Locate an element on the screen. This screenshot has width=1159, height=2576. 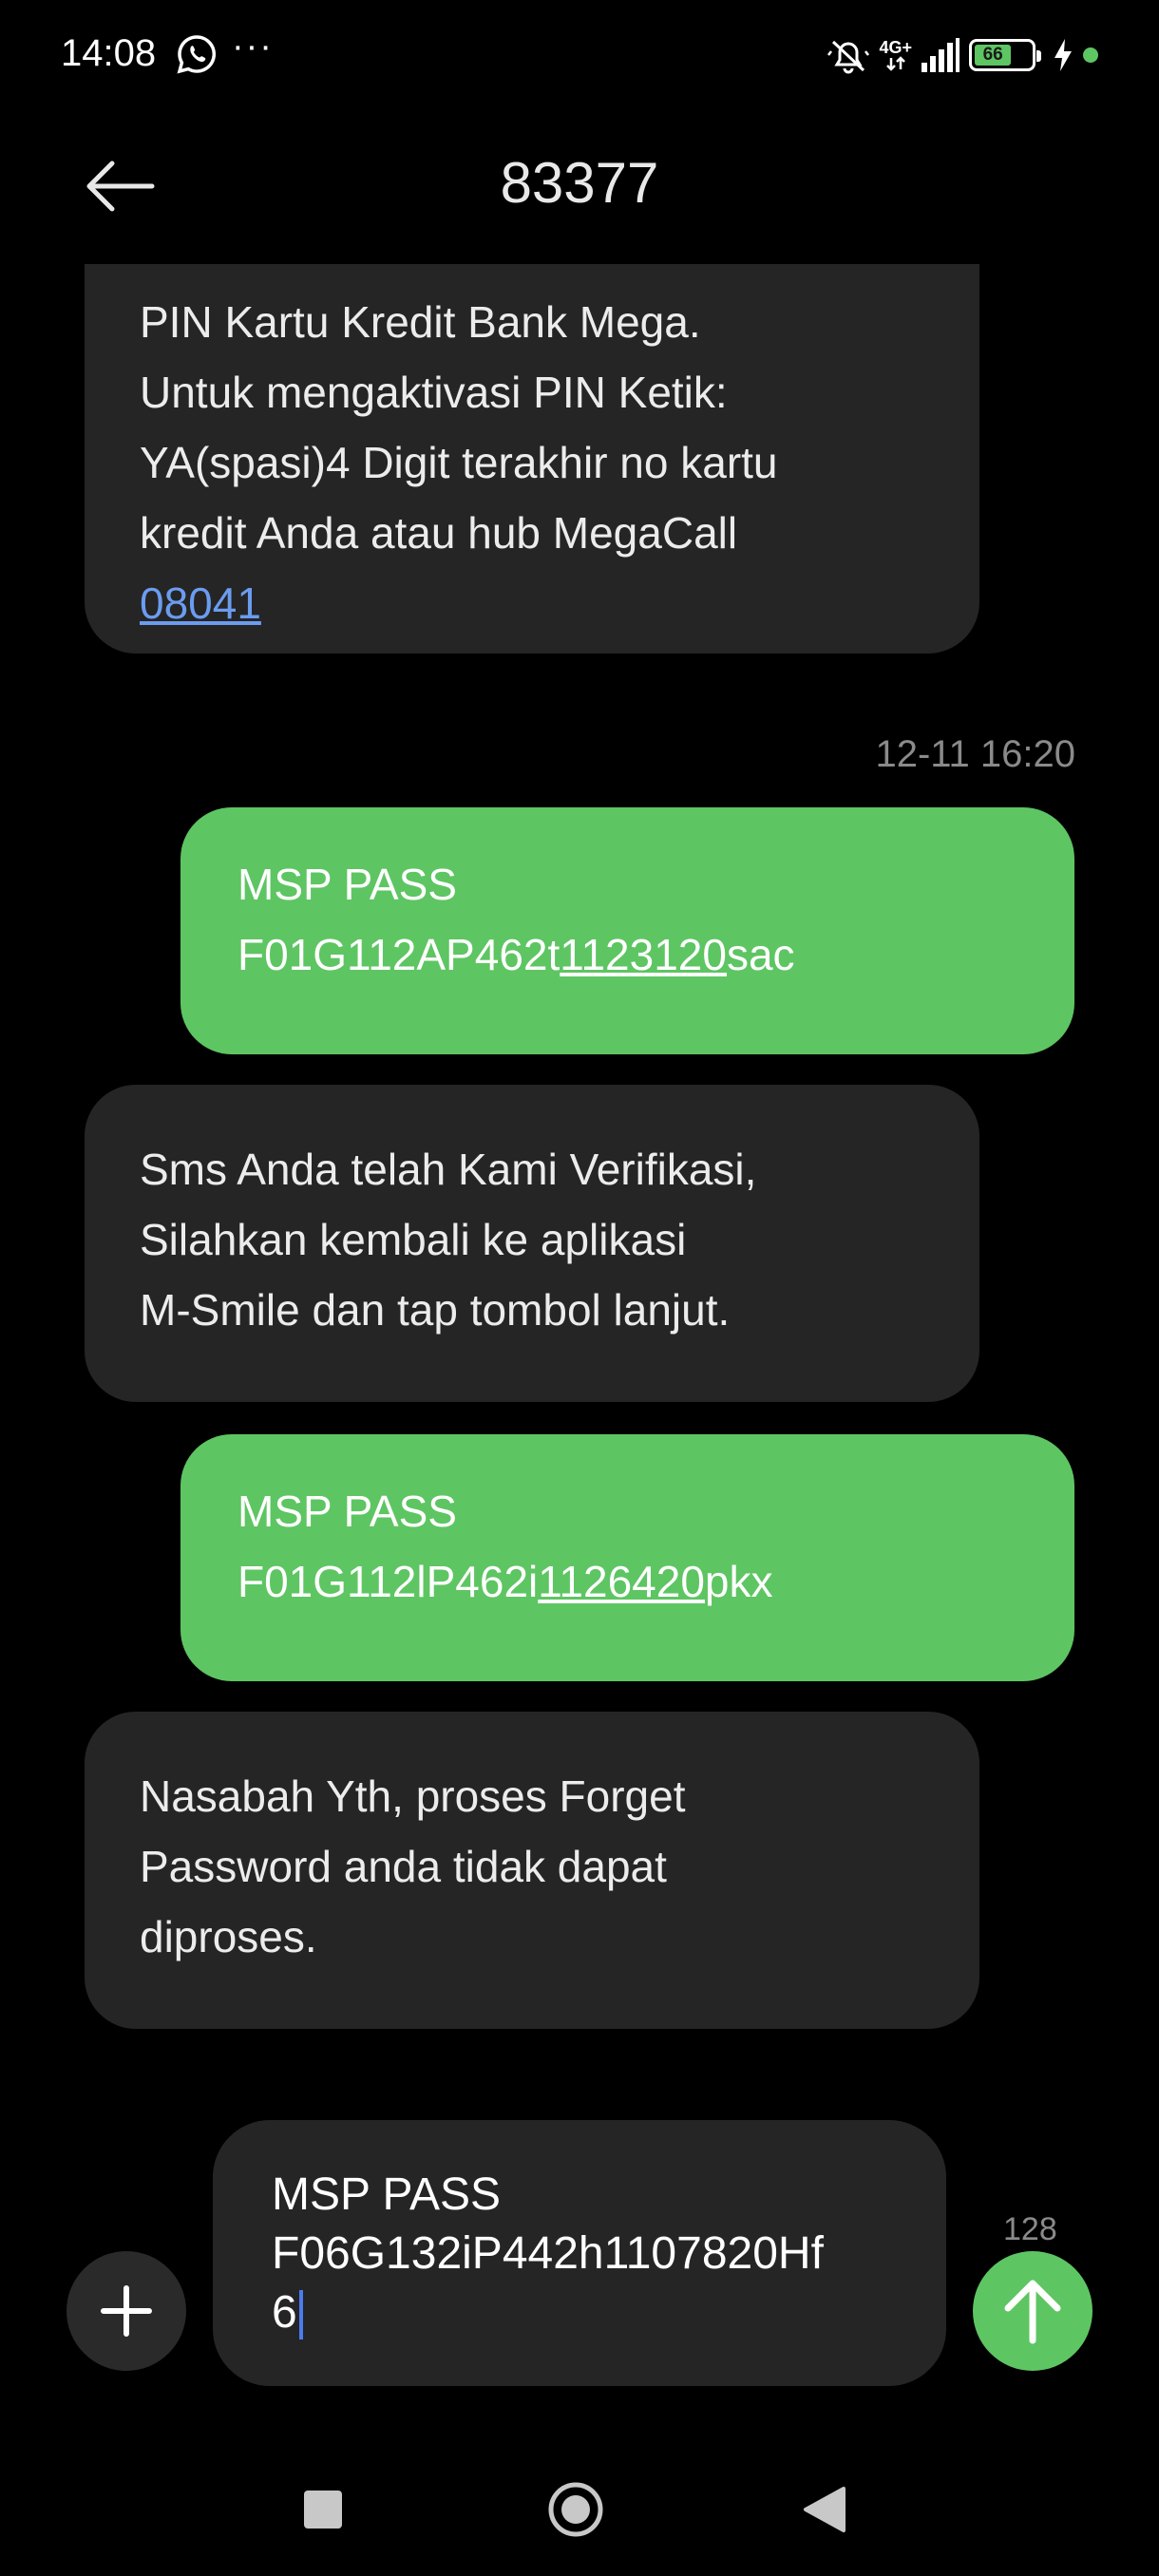
plus-icon is located at coordinates (126, 2311).